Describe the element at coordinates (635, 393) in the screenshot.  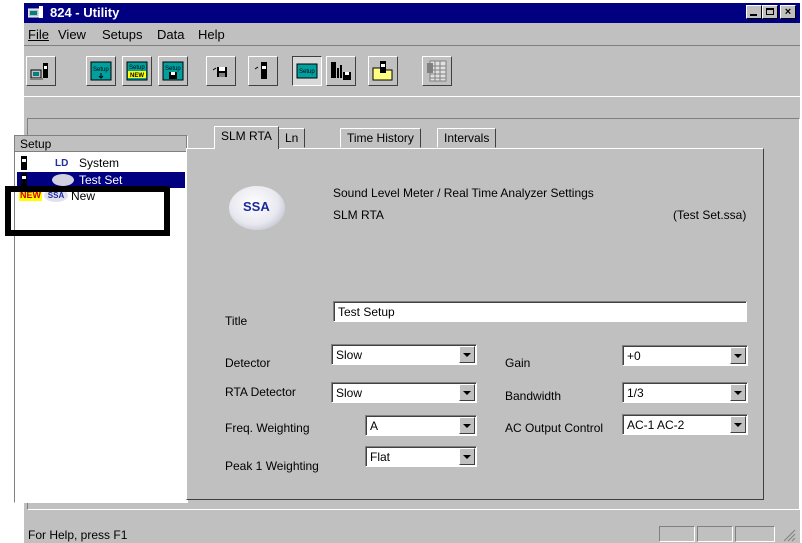
I see `bandwidth-value: 1/3` at that location.